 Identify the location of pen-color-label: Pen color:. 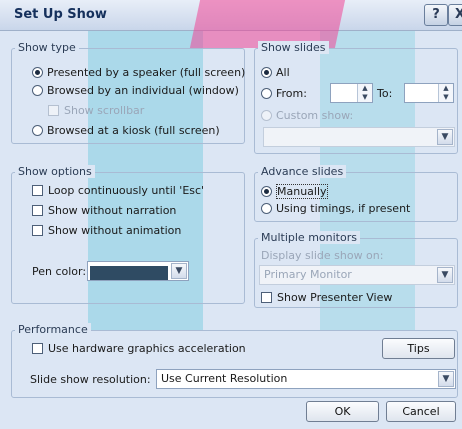
(59, 271).